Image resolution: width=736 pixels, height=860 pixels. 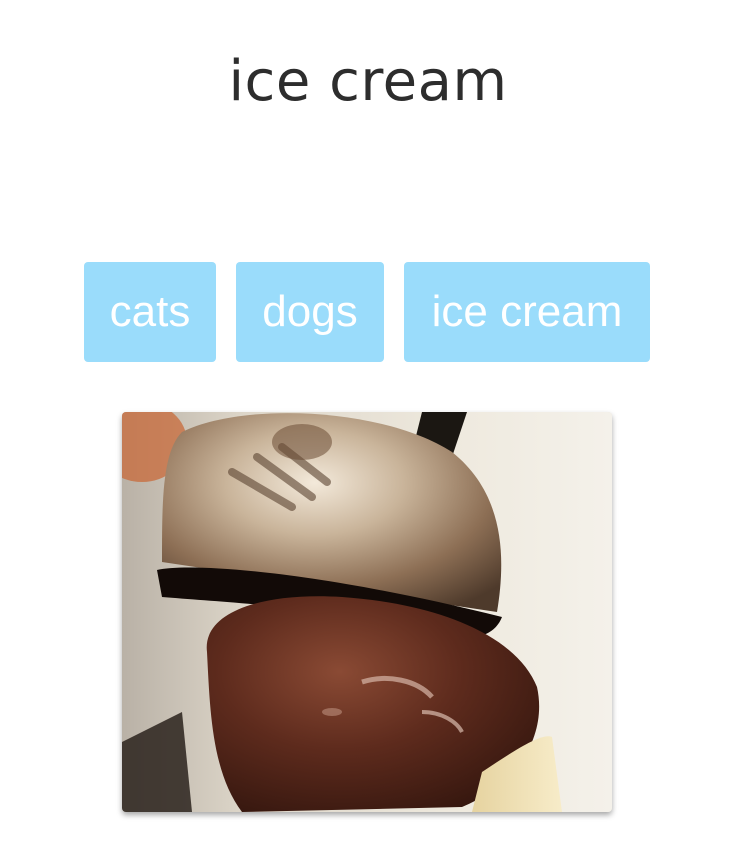 What do you see at coordinates (310, 312) in the screenshot?
I see `dogs-button: dogs` at bounding box center [310, 312].